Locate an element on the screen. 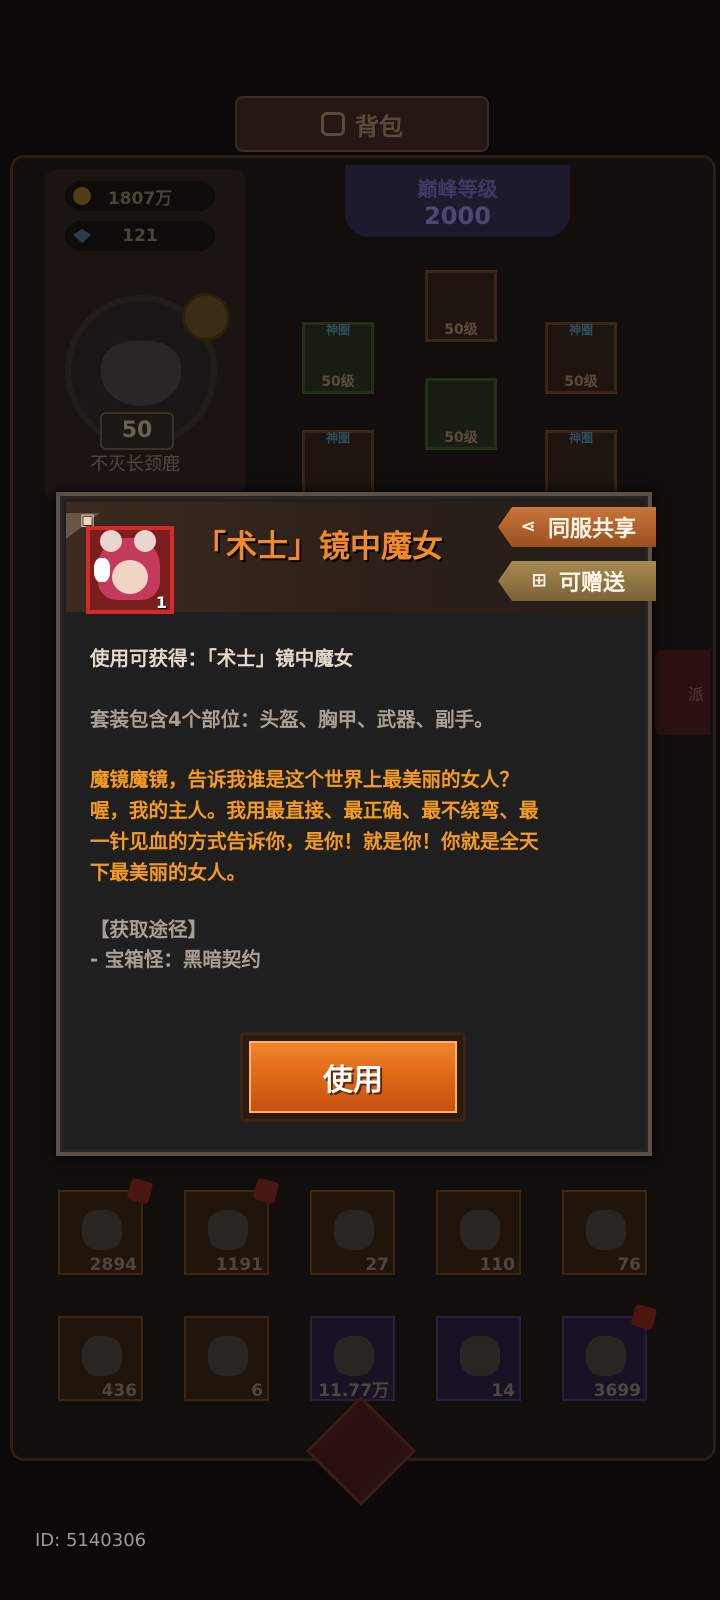  item-count: 110 is located at coordinates (497, 1265).